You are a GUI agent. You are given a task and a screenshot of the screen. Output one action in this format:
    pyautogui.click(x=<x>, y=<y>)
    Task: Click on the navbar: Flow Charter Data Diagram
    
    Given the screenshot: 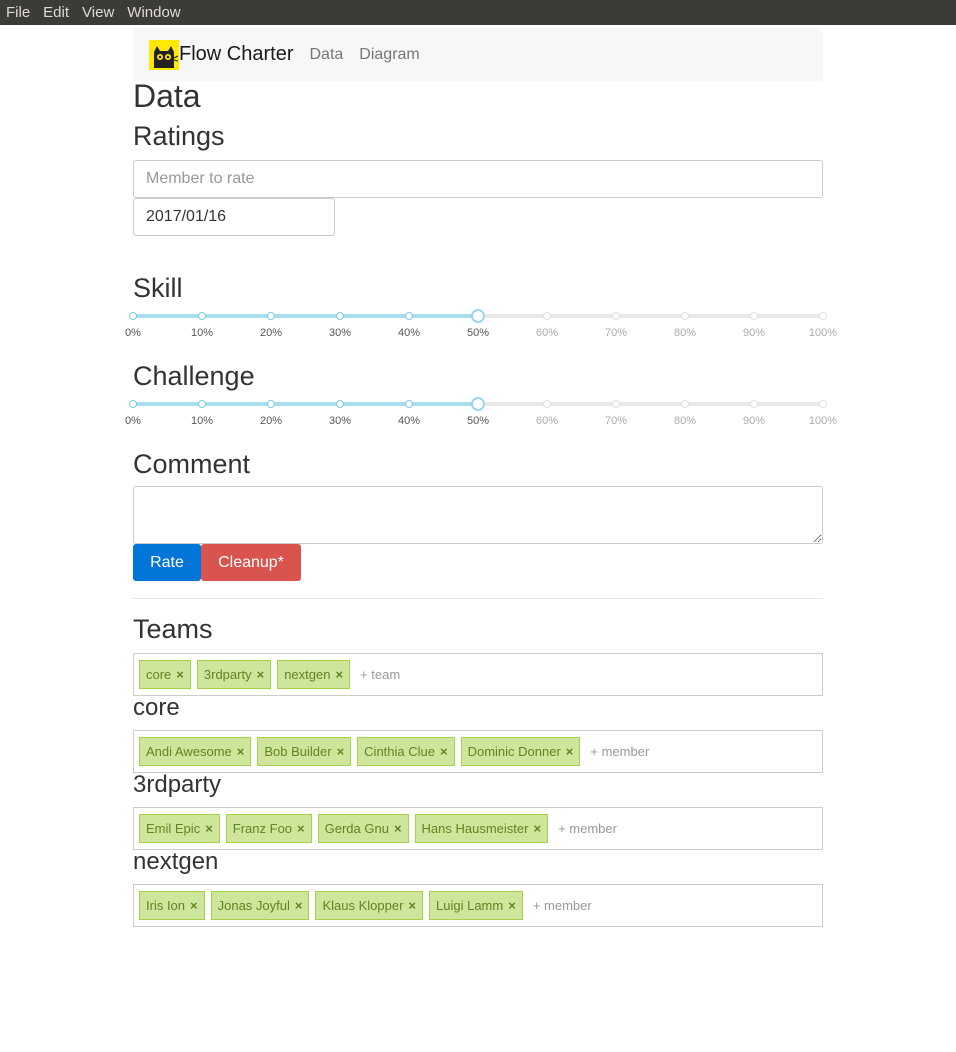 What is the action you would take?
    pyautogui.click(x=478, y=54)
    